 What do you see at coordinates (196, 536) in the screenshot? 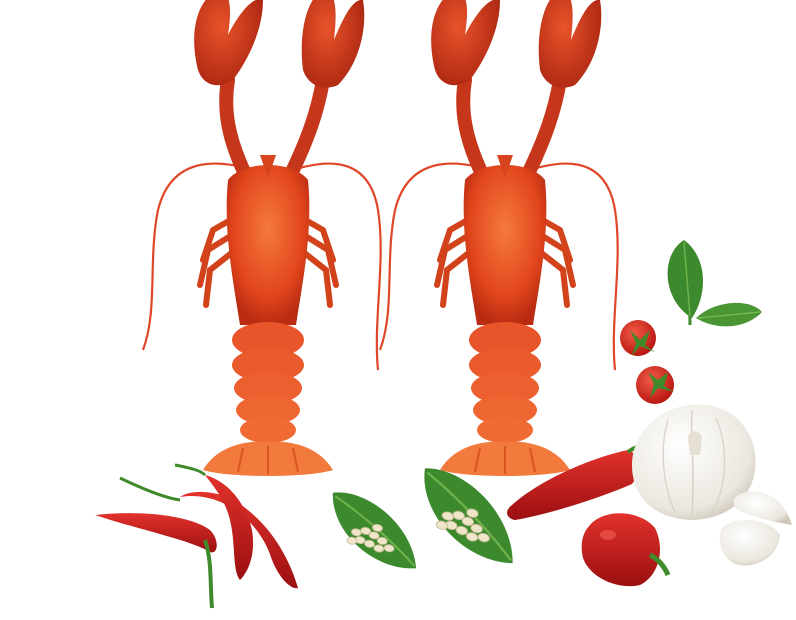
I see `chili-pepper-group` at bounding box center [196, 536].